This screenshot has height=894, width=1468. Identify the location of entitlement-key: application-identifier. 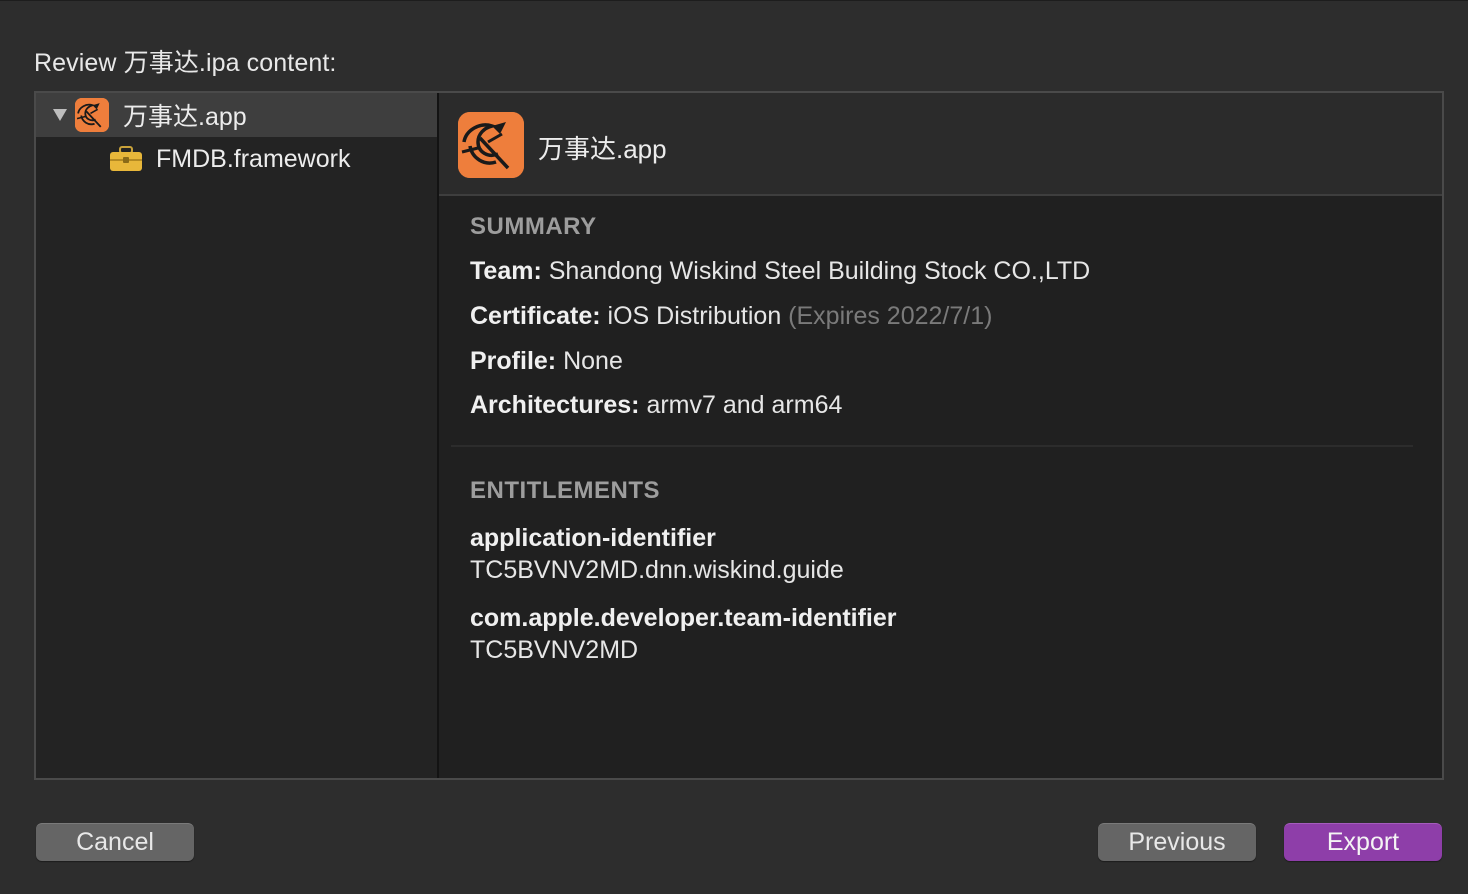
(593, 538).